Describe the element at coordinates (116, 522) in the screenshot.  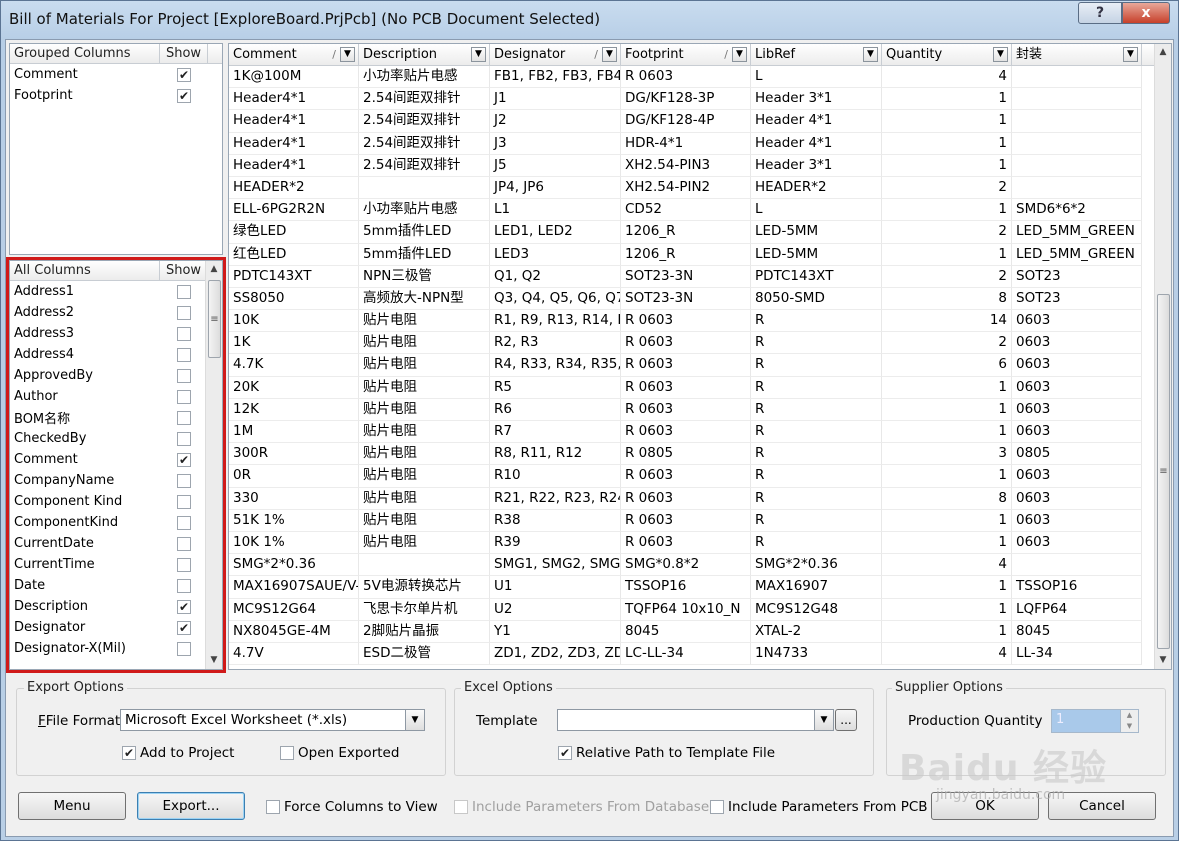
I see `allcols-row: ComponentKind` at that location.